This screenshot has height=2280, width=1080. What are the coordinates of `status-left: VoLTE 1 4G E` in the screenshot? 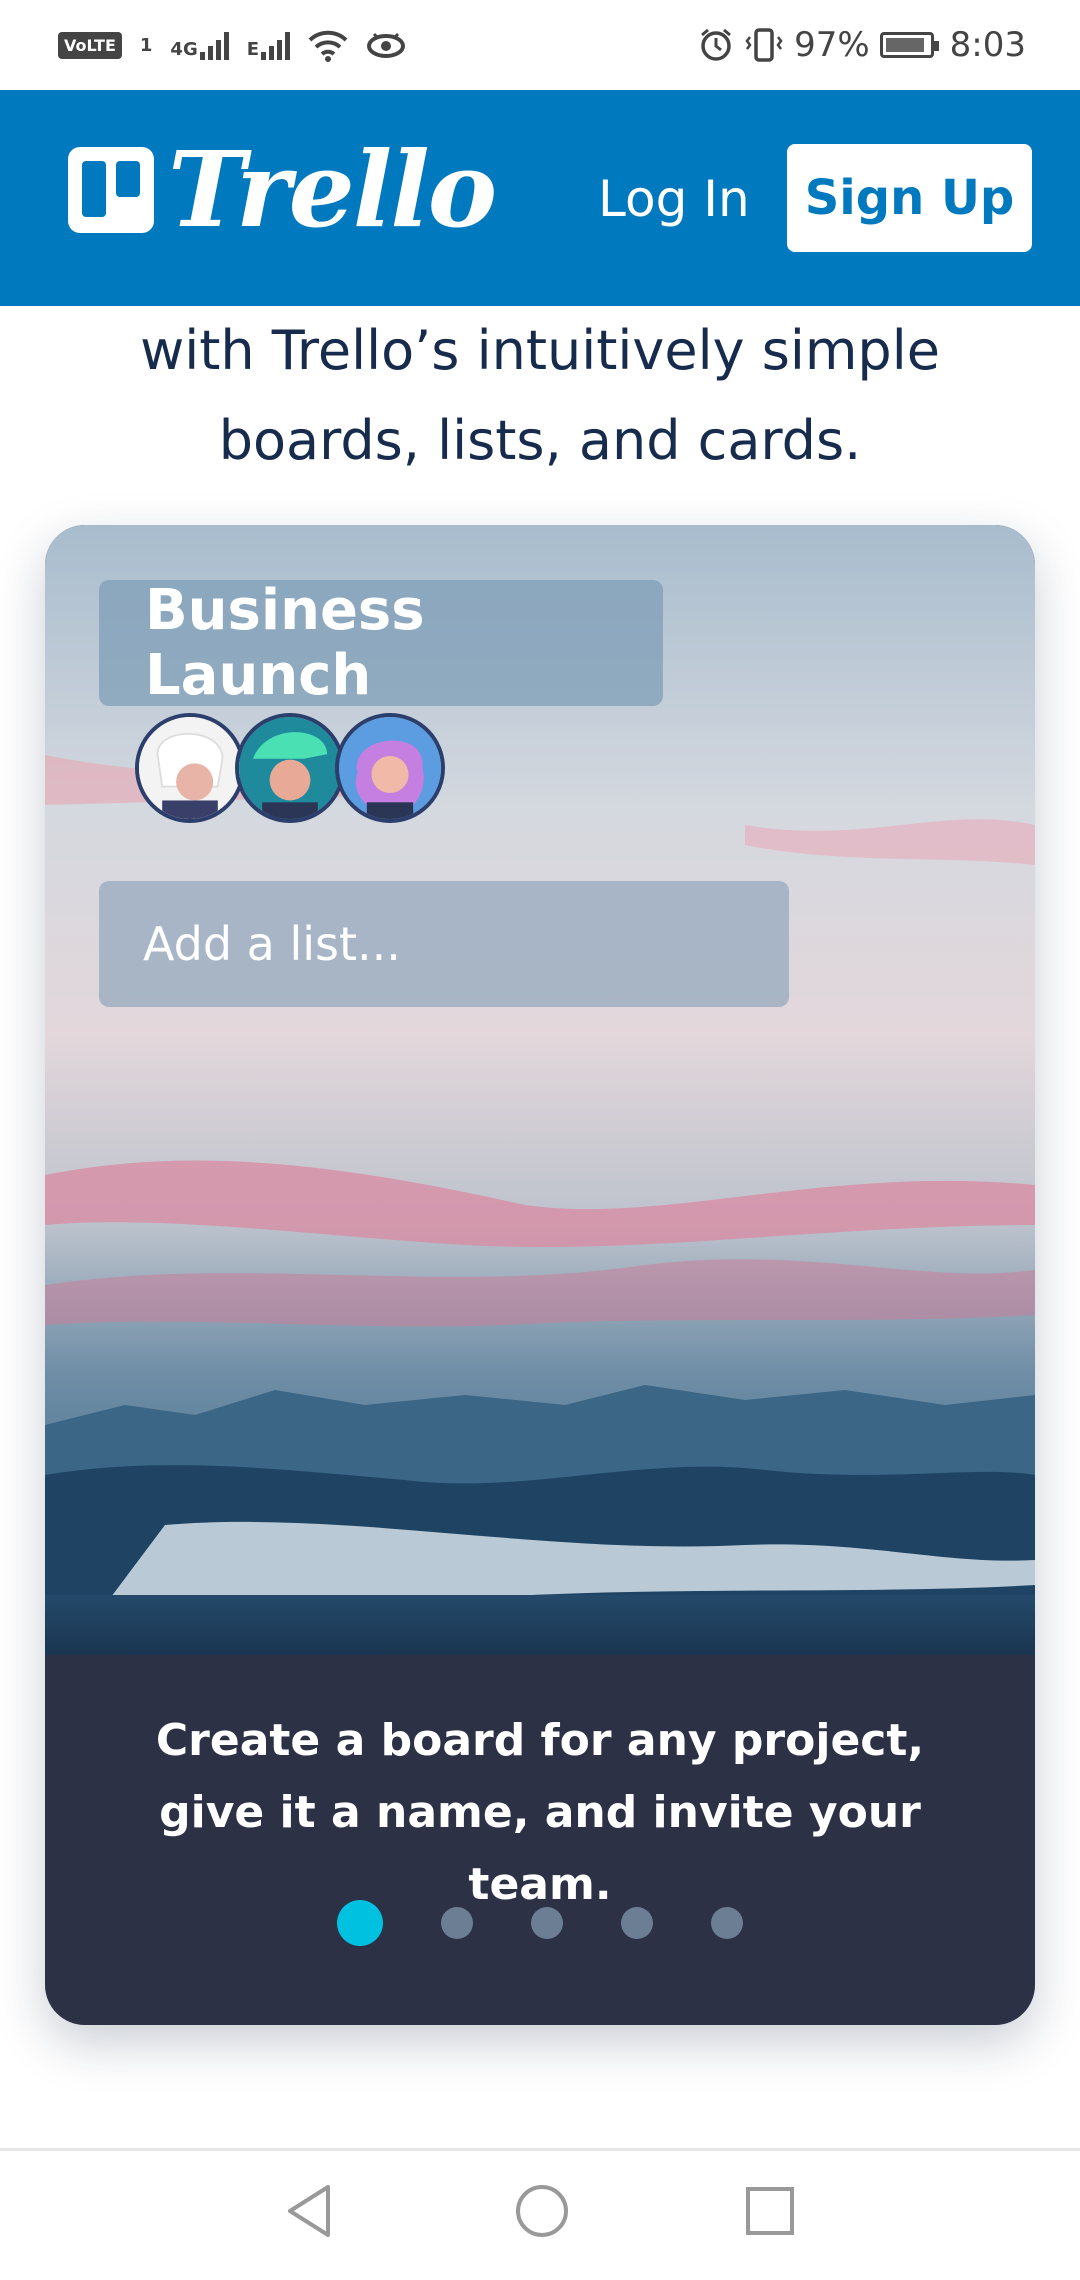 It's located at (232, 45).